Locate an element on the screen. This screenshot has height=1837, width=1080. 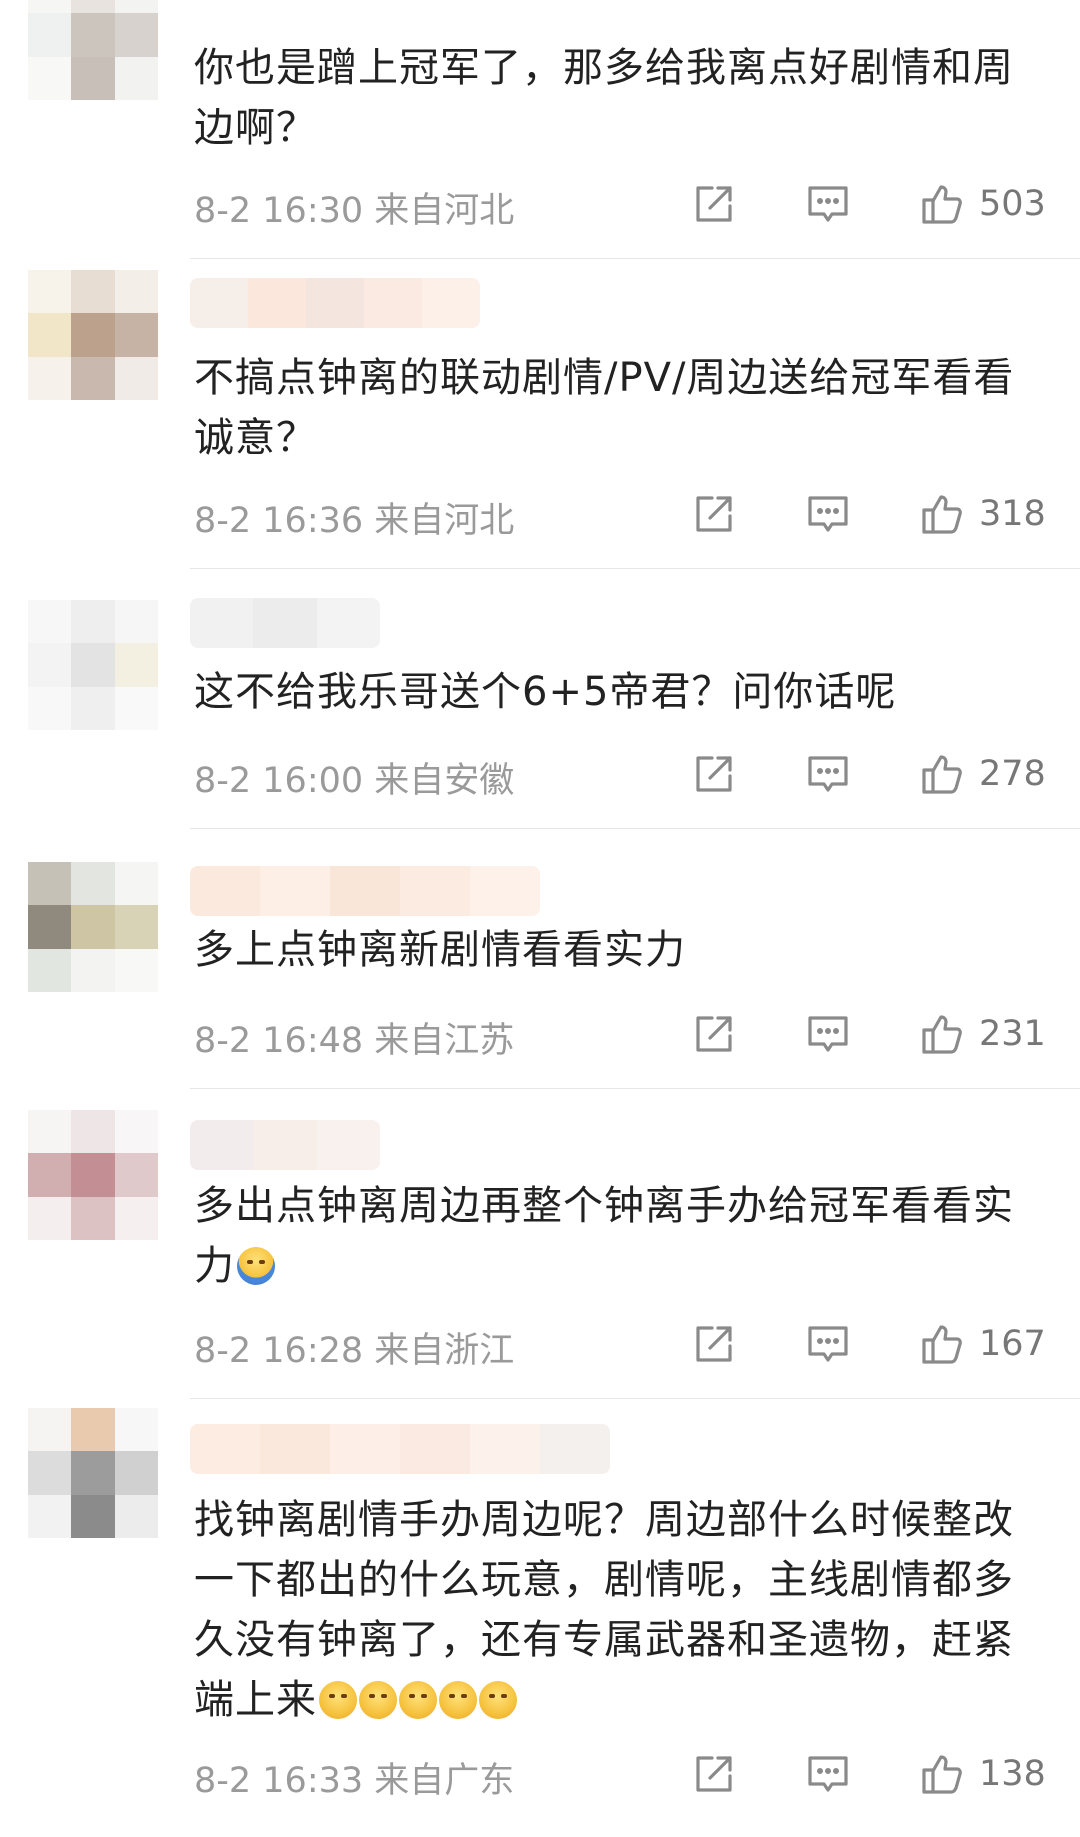
comment-time: 8-2 16:28 is located at coordinates (279, 1351).